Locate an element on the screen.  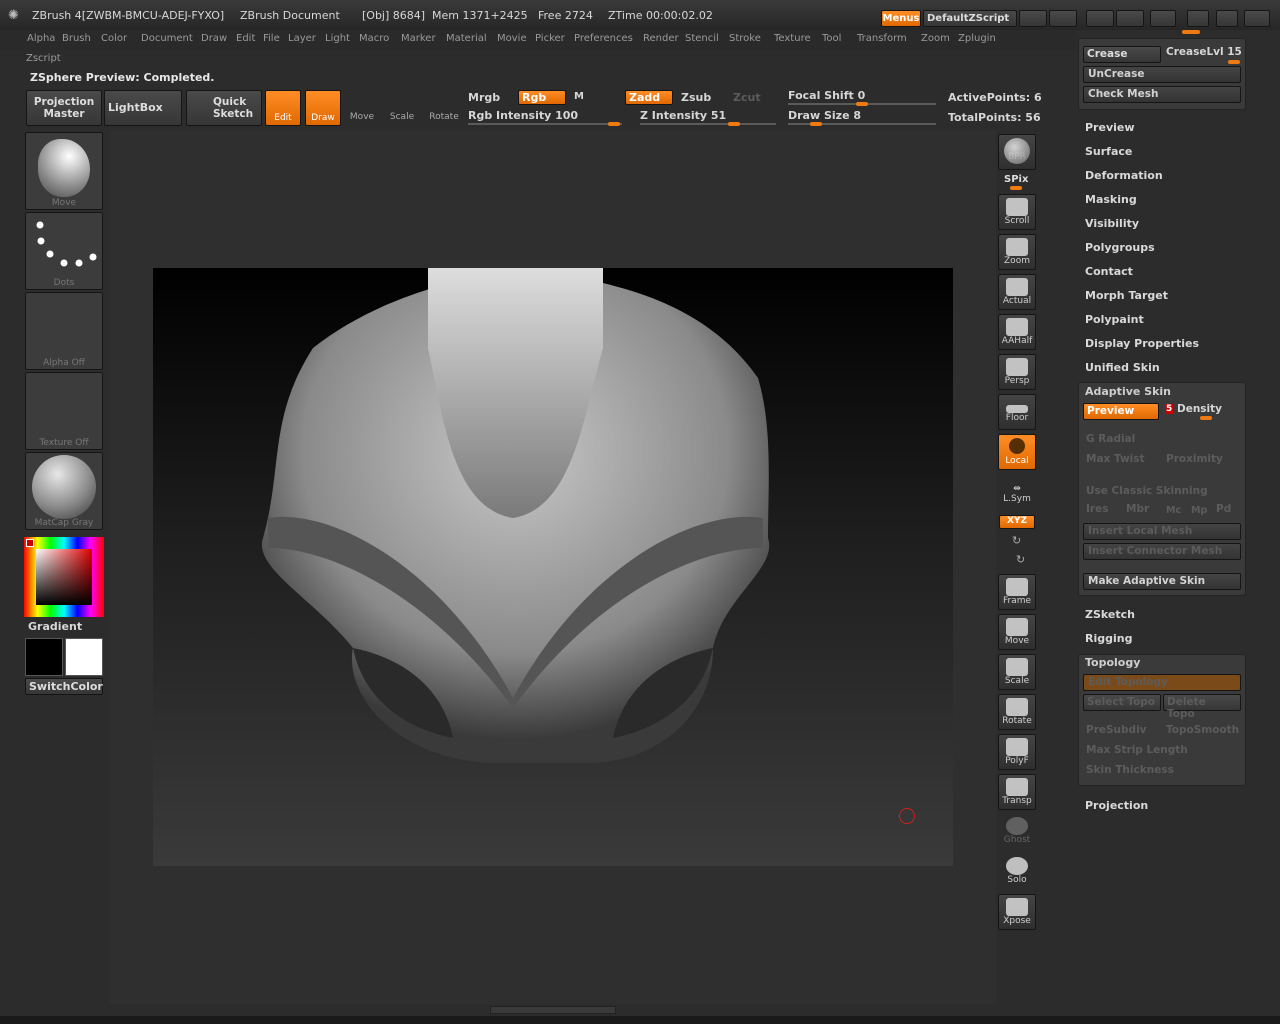
texture-selector: Texture Off is located at coordinates (64, 411).